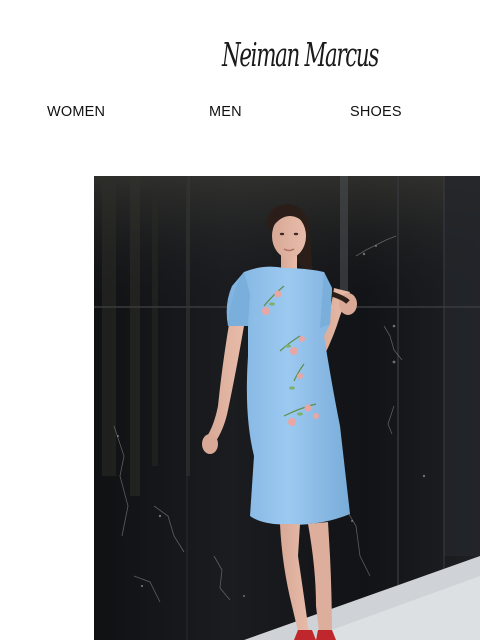 The image size is (480, 640). What do you see at coordinates (76, 113) in the screenshot?
I see `nav-item-women: WOMEN` at bounding box center [76, 113].